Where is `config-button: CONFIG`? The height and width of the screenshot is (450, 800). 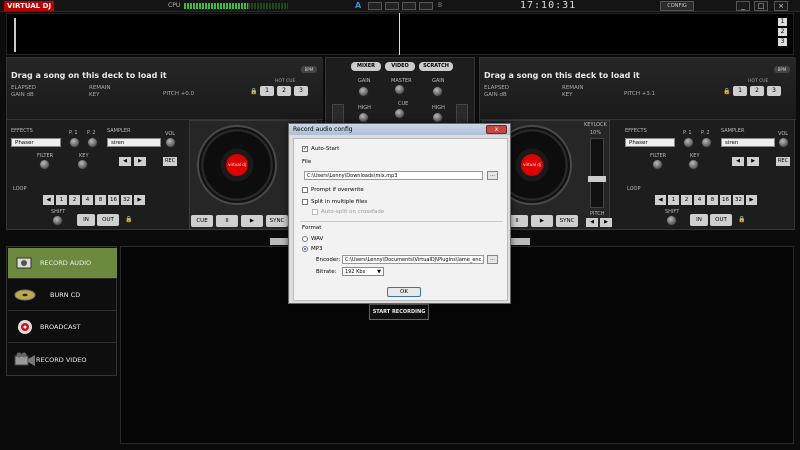 config-button: CONFIG is located at coordinates (677, 6).